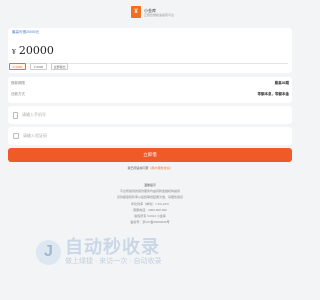  What do you see at coordinates (150, 155) in the screenshot?
I see `submit-button: 立即借` at bounding box center [150, 155].